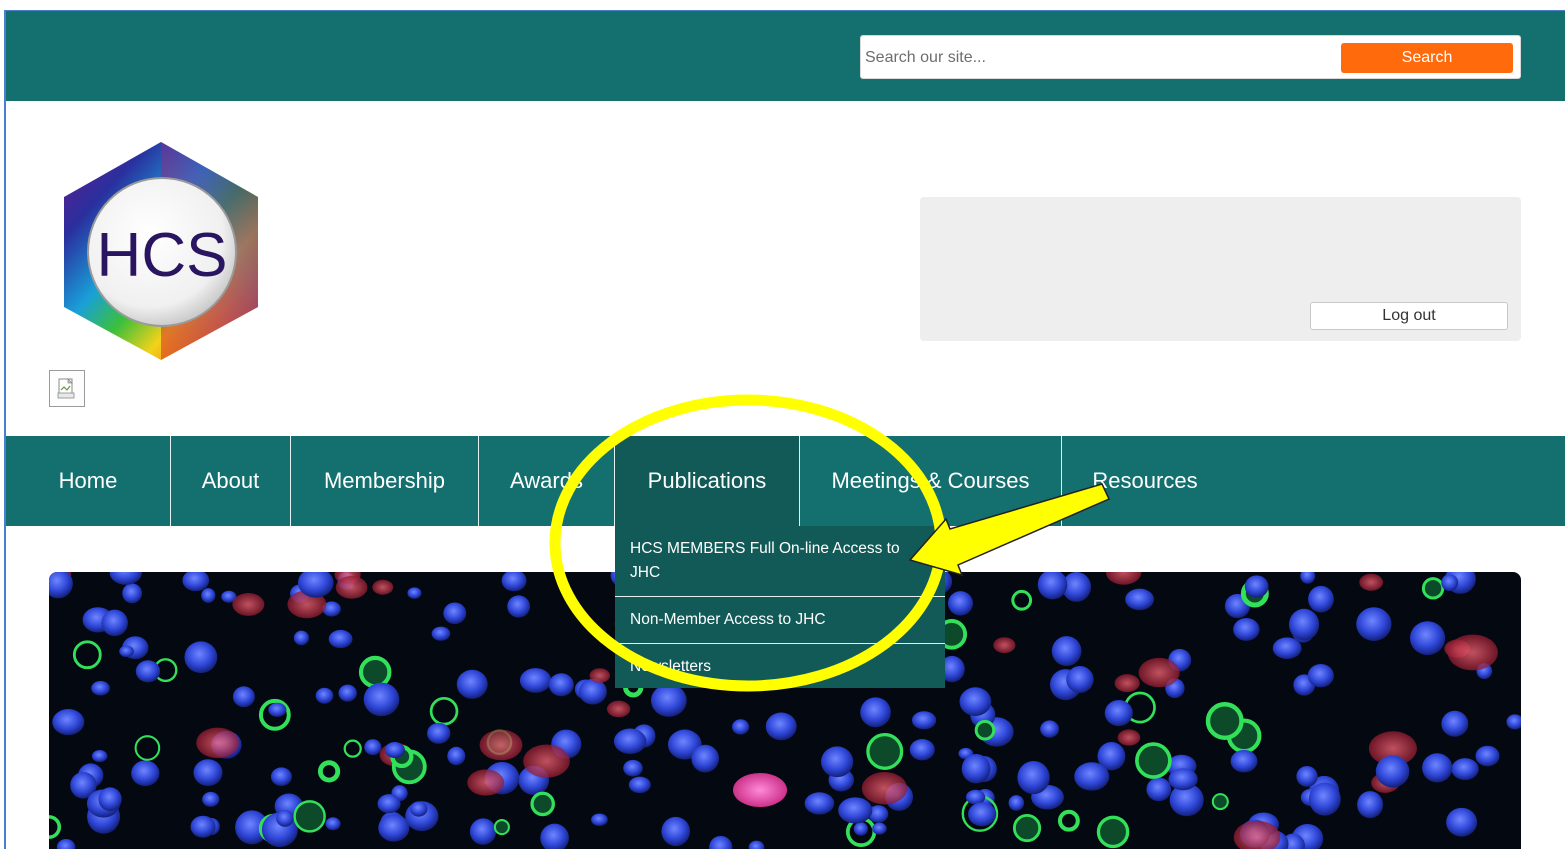 This screenshot has height=849, width=1565. Describe the element at coordinates (1427, 58) in the screenshot. I see `search-button: Search` at that location.